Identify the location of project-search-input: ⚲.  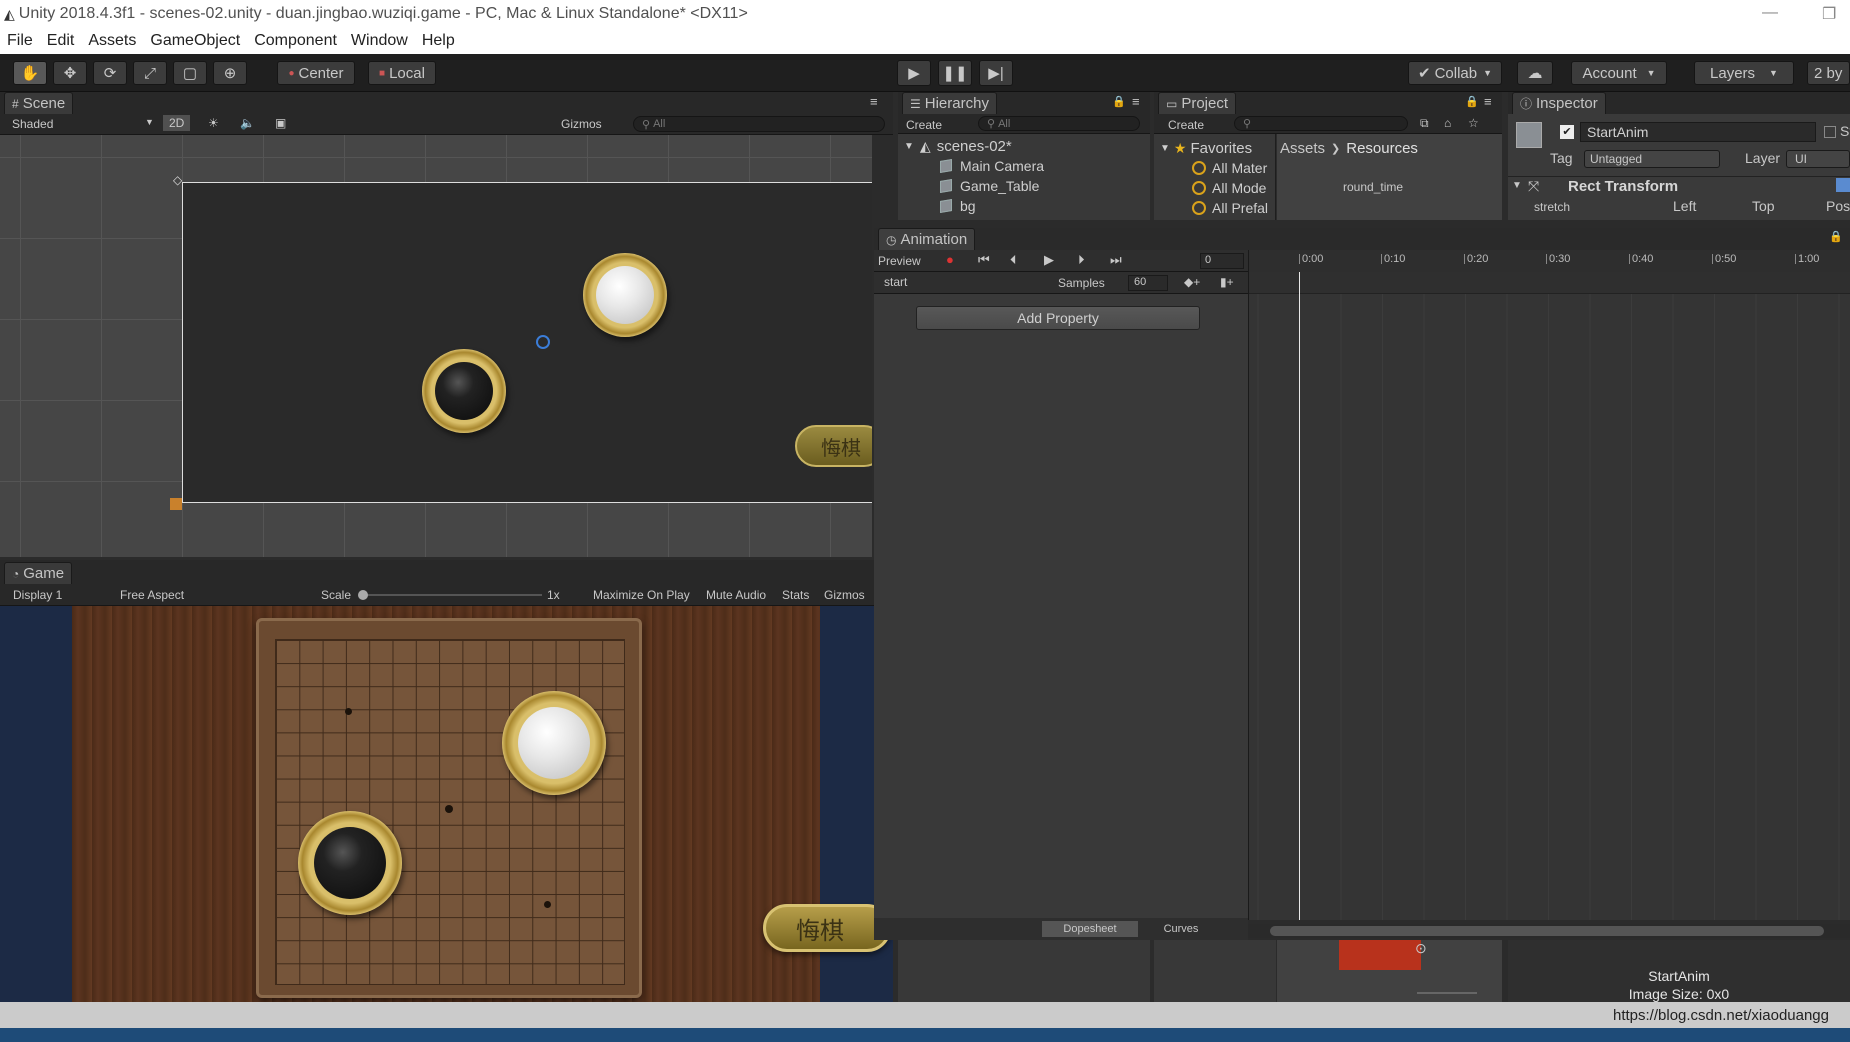
(1321, 123).